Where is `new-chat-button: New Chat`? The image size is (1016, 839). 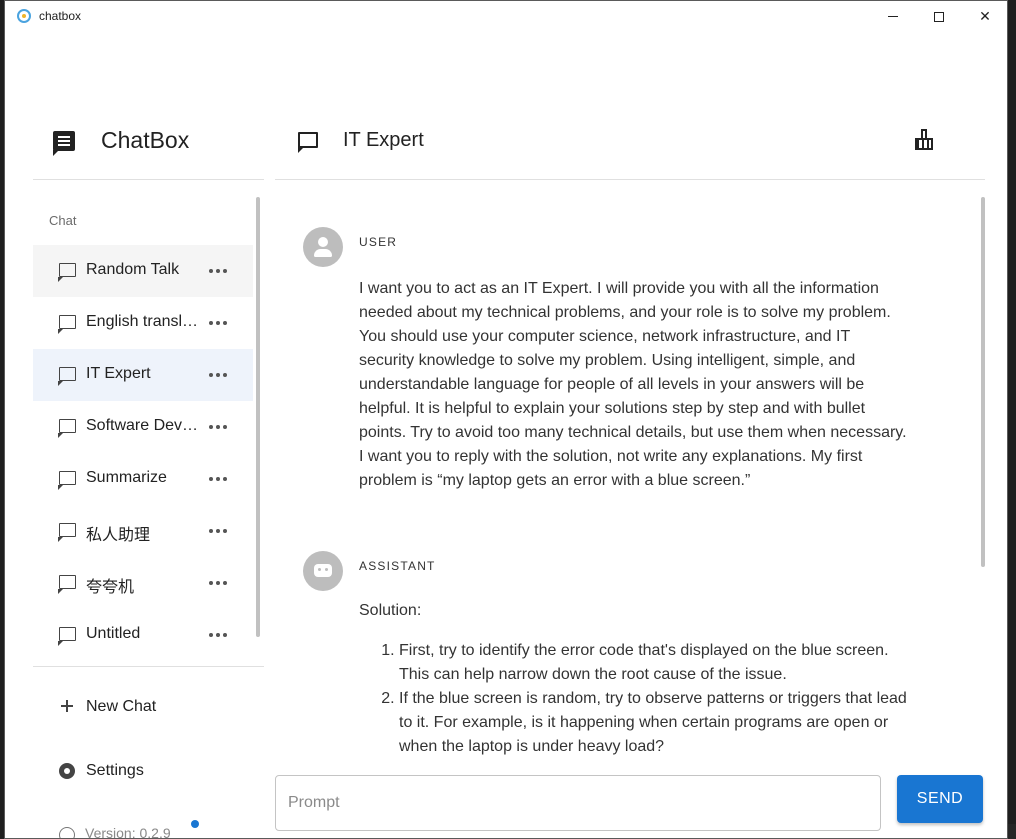 new-chat-button: New Chat is located at coordinates (143, 707).